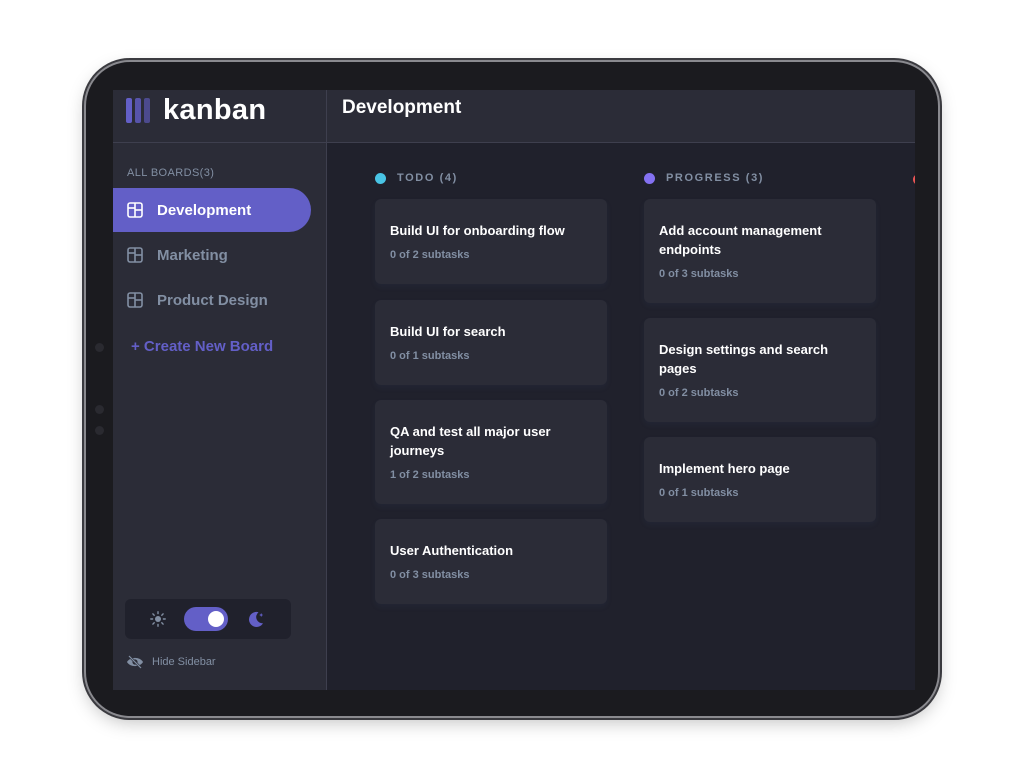 The width and height of the screenshot is (1024, 768). I want to click on app-logo: kanban, so click(196, 110).